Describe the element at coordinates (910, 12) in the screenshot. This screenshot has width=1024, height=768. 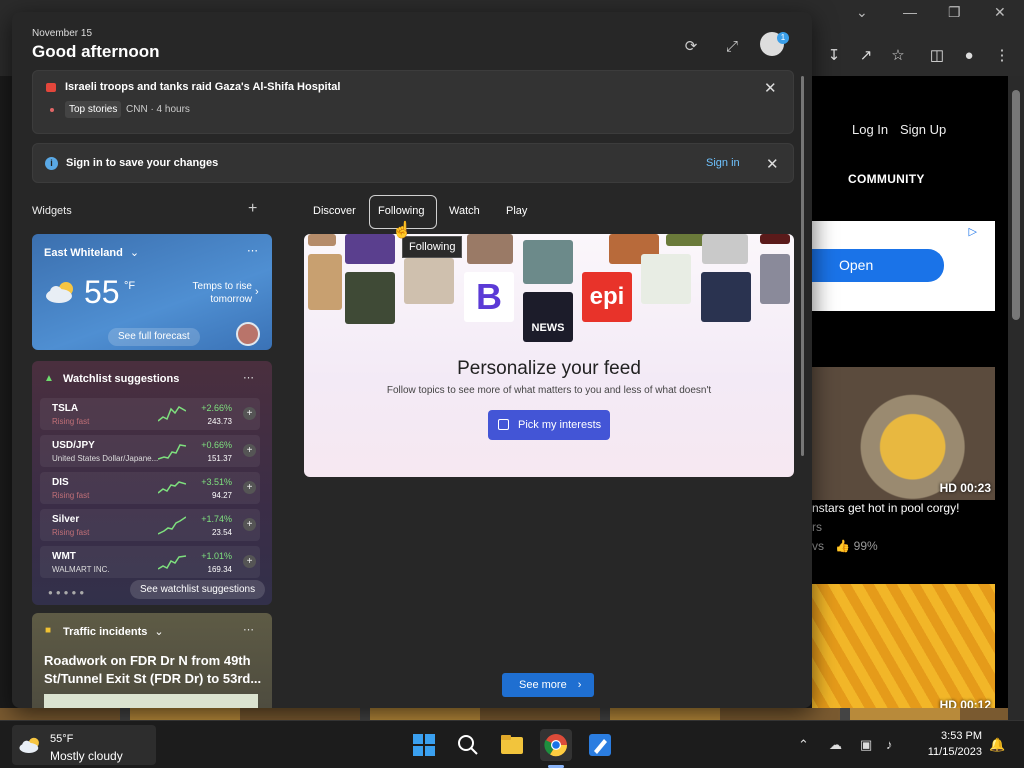
I see `minimize-icon: —` at that location.